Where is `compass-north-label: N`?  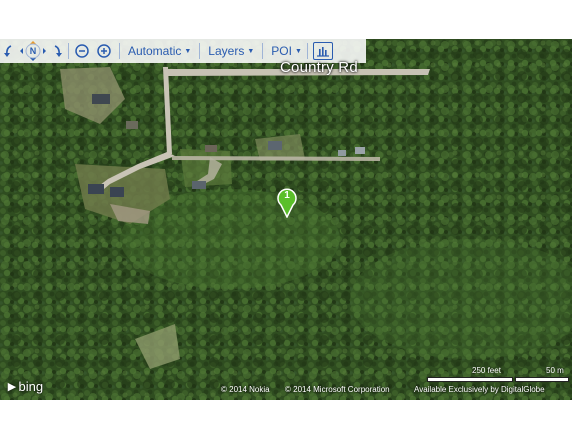
compass-north-label: N is located at coordinates (33, 51).